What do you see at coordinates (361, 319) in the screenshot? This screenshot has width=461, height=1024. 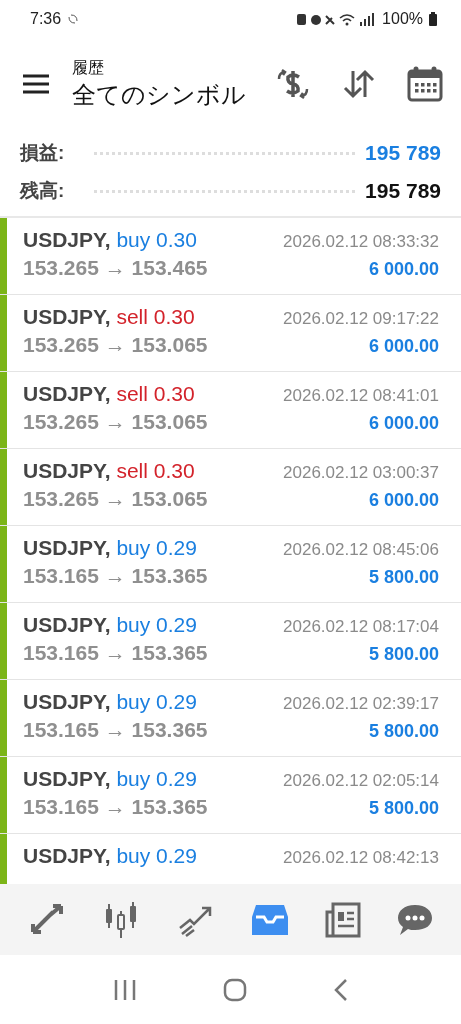 I see `deal-time: 2026.02.12 09:17:22` at bounding box center [361, 319].